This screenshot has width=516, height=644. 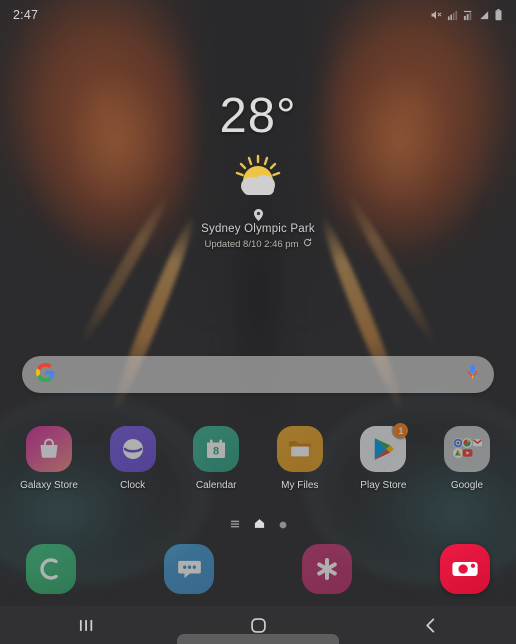 What do you see at coordinates (466, 449) in the screenshot?
I see `google-folder-icon` at bounding box center [466, 449].